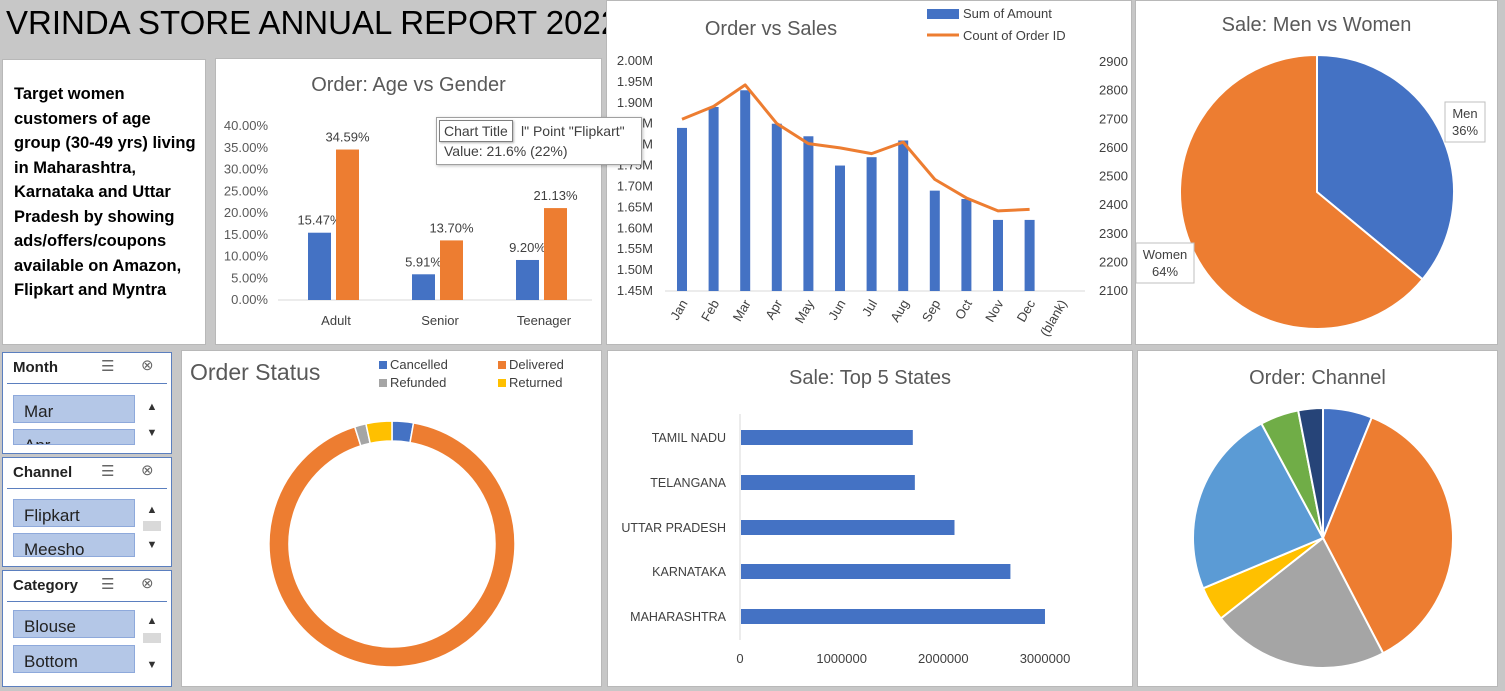 Image resolution: width=1505 pixels, height=691 pixels. What do you see at coordinates (1026, 311) in the screenshot?
I see `x-tick-label: Dec` at bounding box center [1026, 311].